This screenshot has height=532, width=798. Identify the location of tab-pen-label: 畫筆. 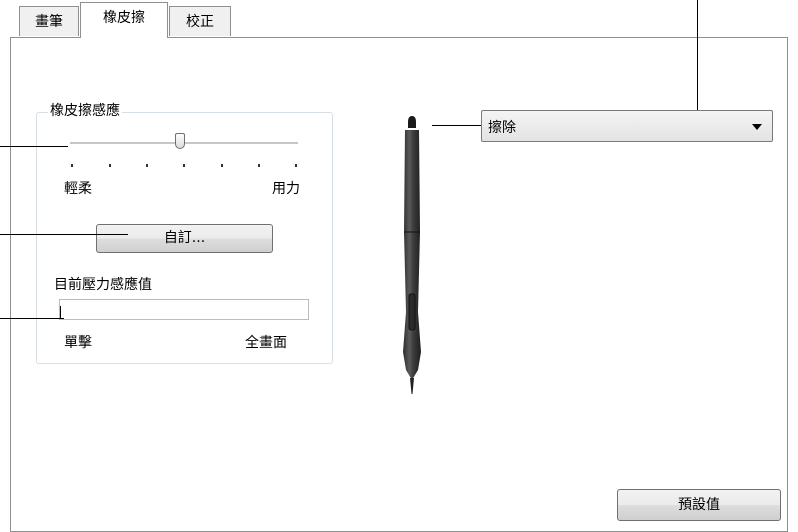
(49, 22).